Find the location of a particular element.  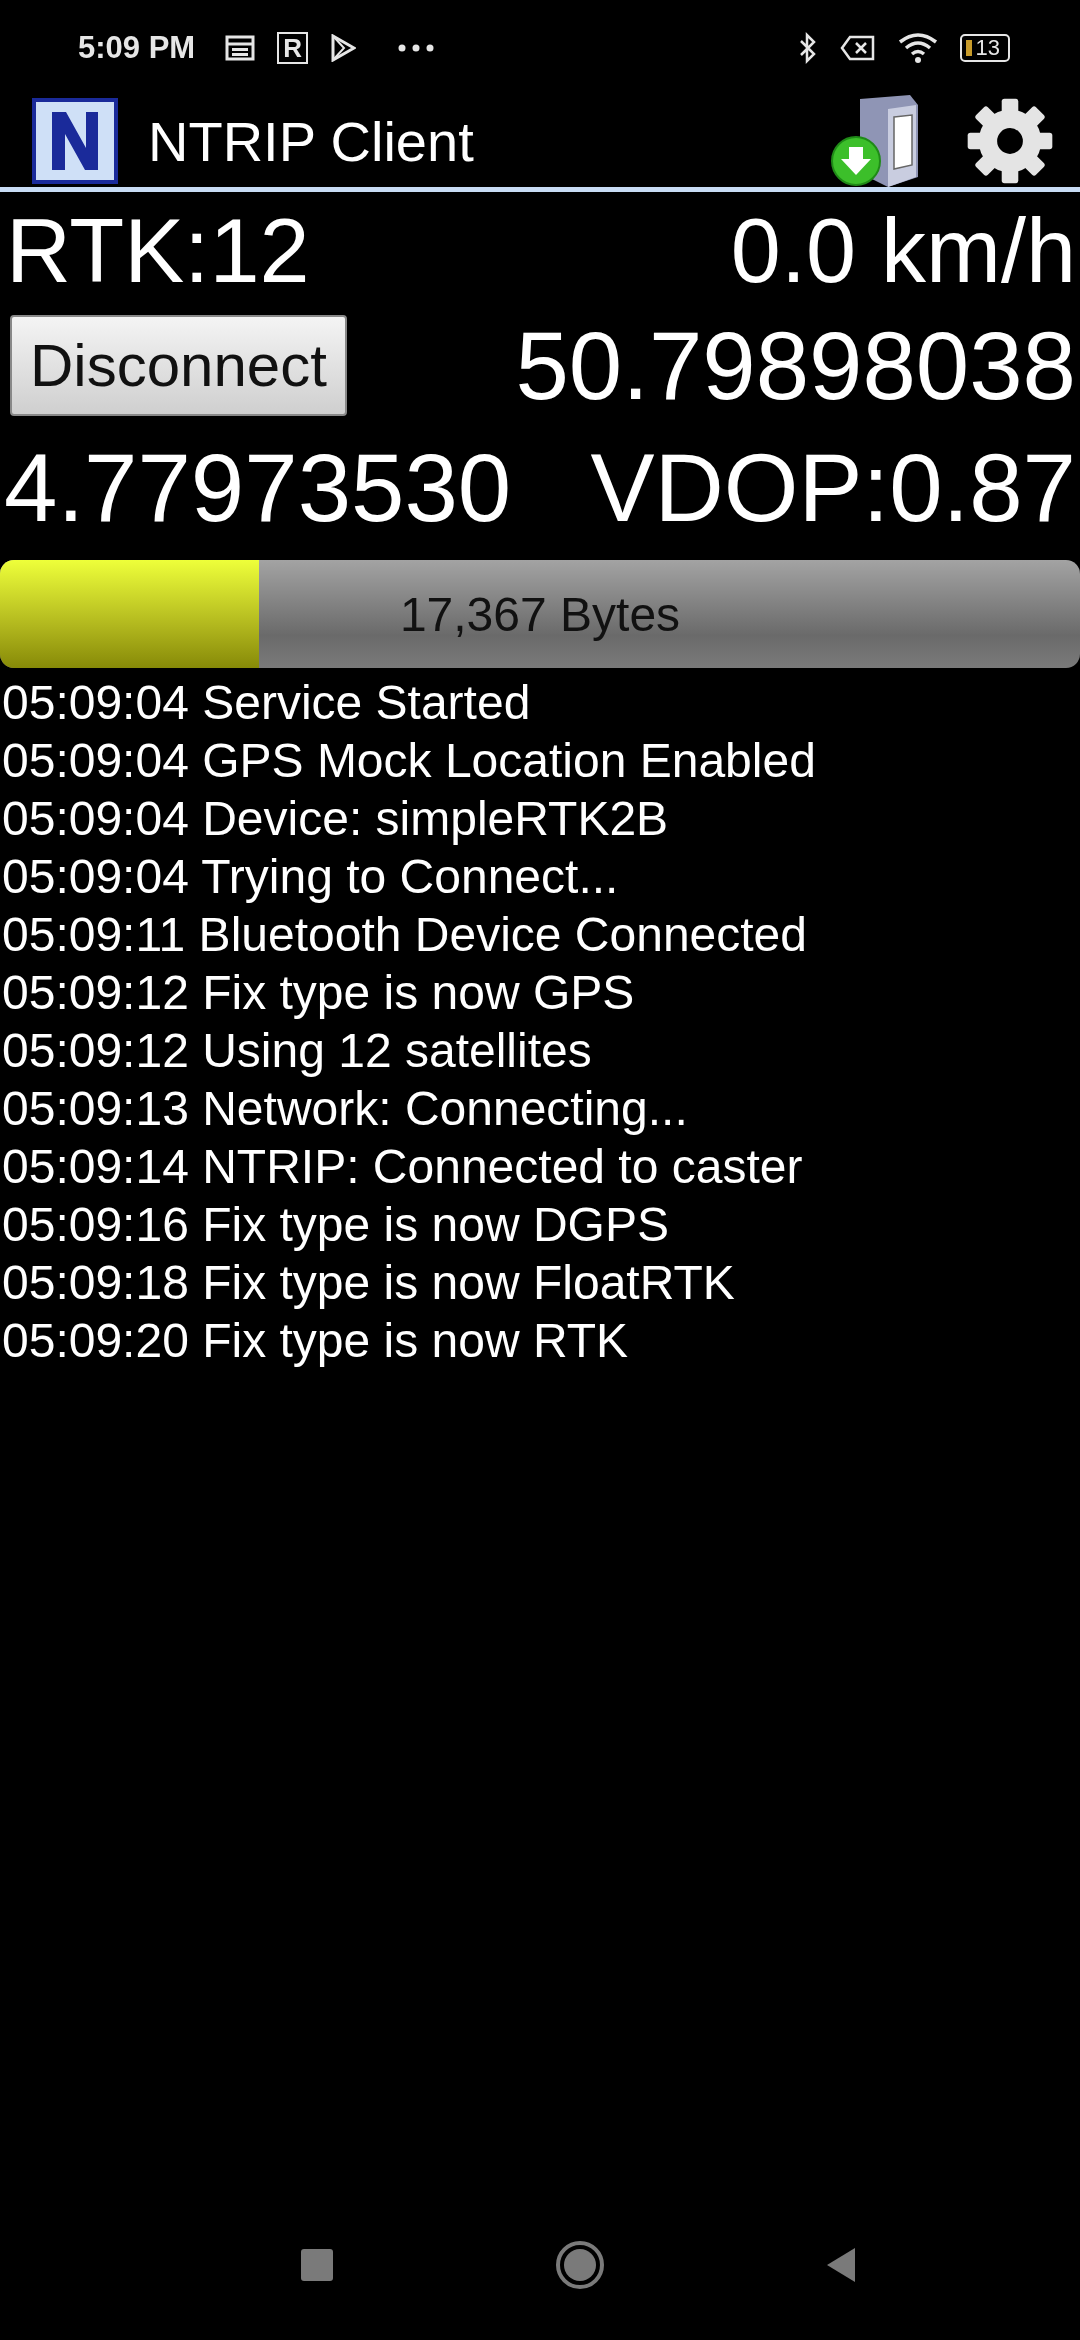

log-line: 05:09:04 Service Started is located at coordinates (267, 703).